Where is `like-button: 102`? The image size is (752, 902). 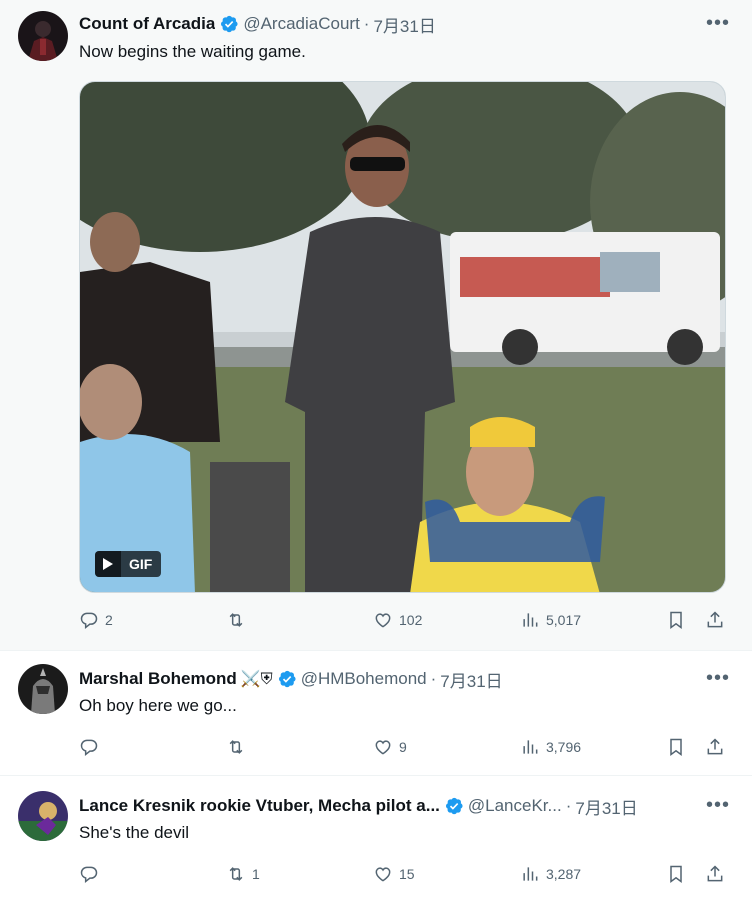
like-button: 102 is located at coordinates (397, 620).